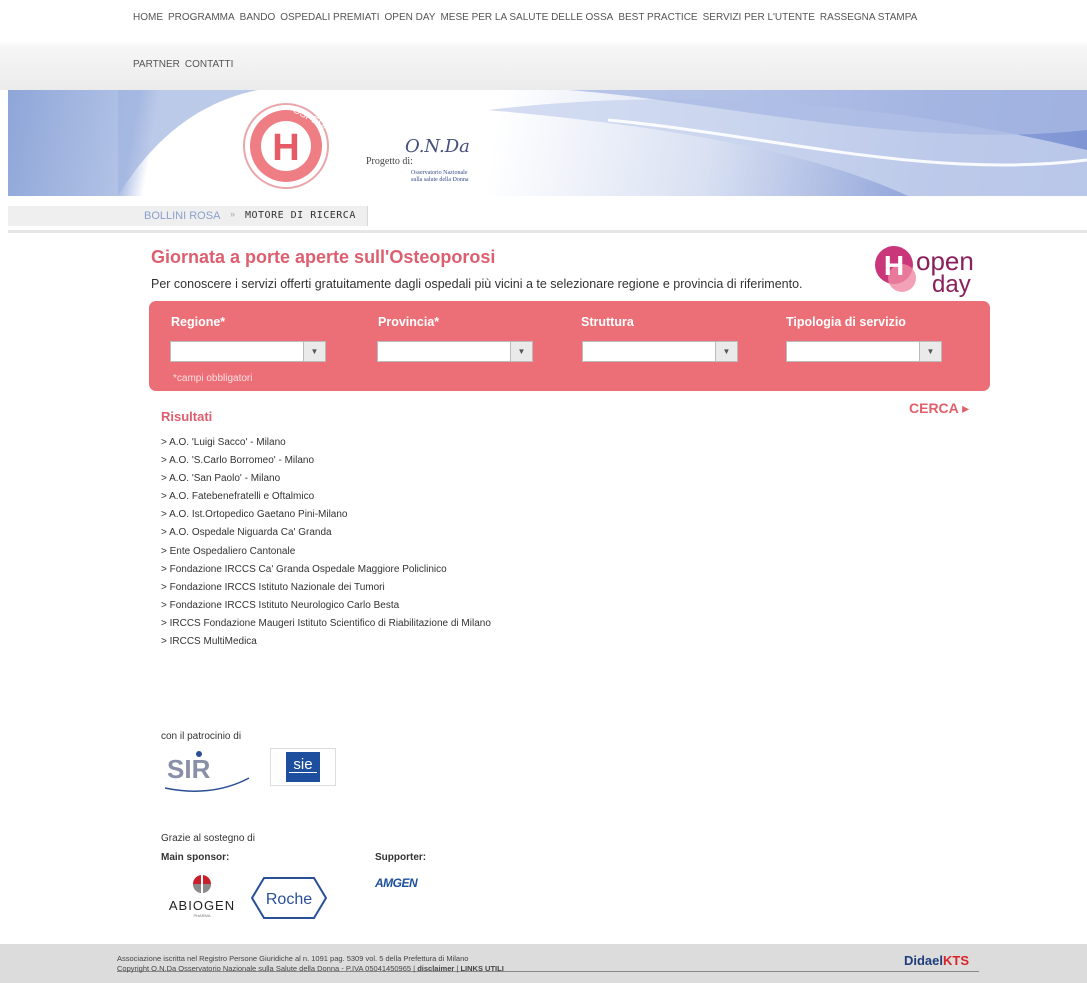 Image resolution: width=1087 pixels, height=983 pixels. Describe the element at coordinates (326, 554) in the screenshot. I see `list-item: > Ente Ospedaliero Cantonale` at that location.